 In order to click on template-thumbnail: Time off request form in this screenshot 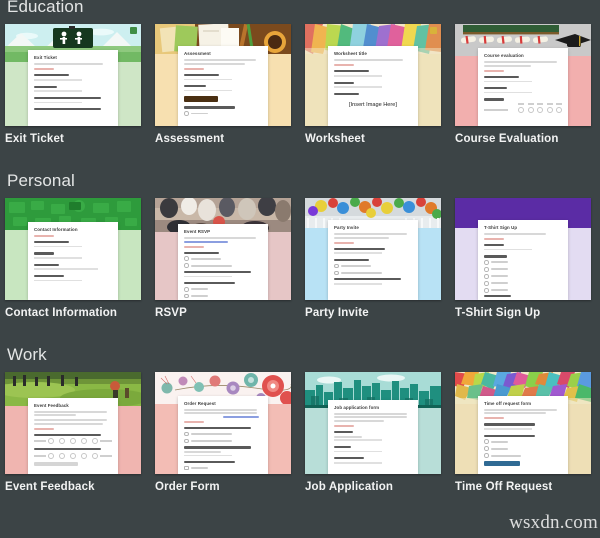, I will do `click(523, 422)`.